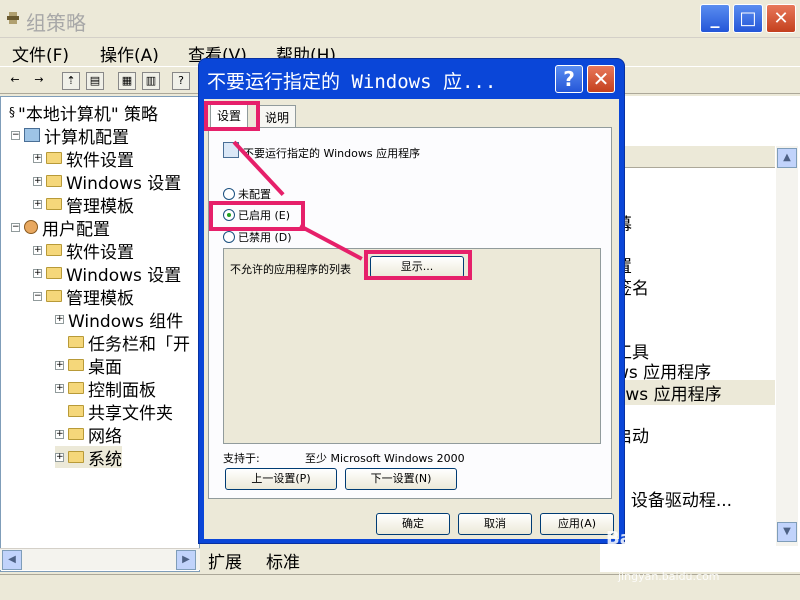 The height and width of the screenshot is (600, 800). Describe the element at coordinates (114, 412) in the screenshot. I see `tree-shared-folders: 共享文件夹` at that location.